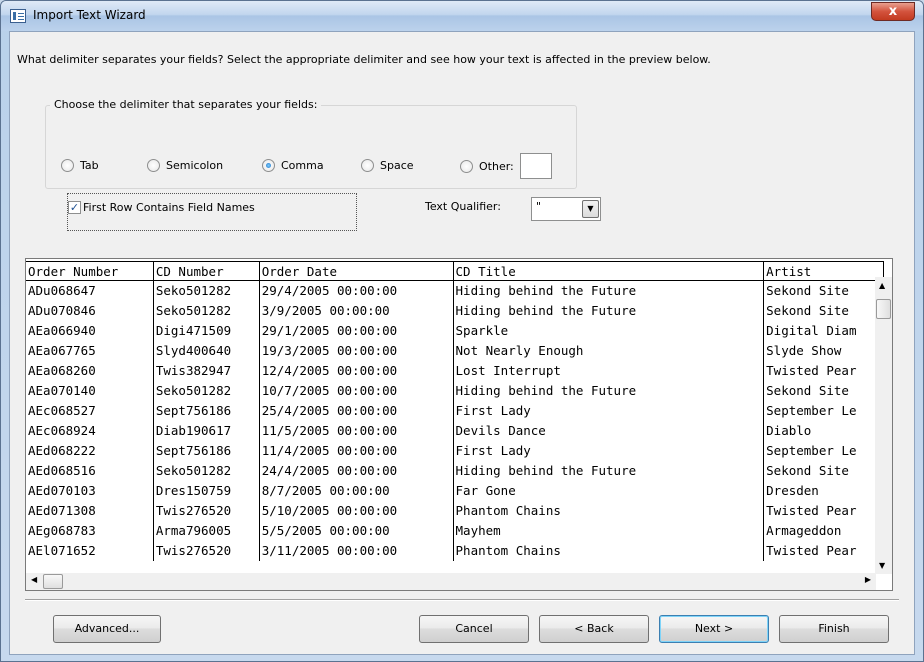  What do you see at coordinates (462, 16) in the screenshot?
I see `title-bar: Import Text Wizard x` at bounding box center [462, 16].